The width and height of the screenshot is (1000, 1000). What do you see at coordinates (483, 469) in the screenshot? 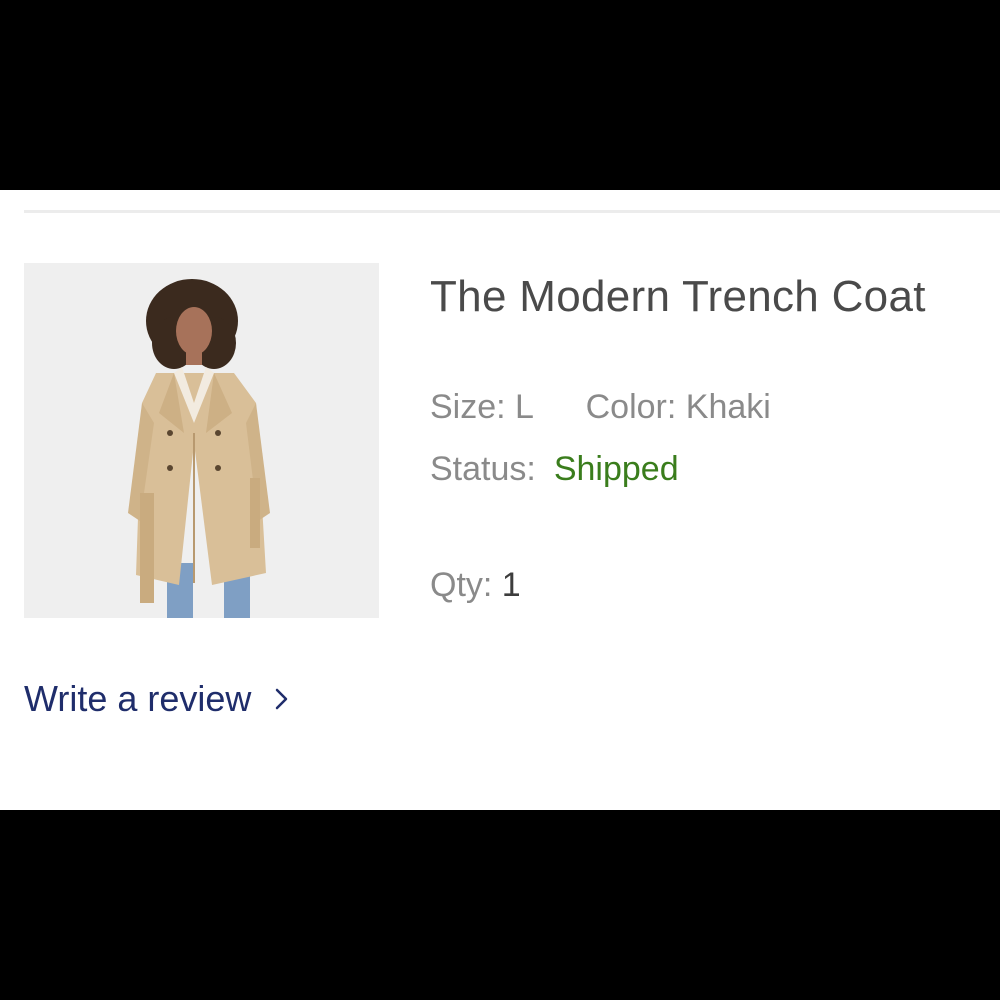
I see `status-label: Status:` at bounding box center [483, 469].